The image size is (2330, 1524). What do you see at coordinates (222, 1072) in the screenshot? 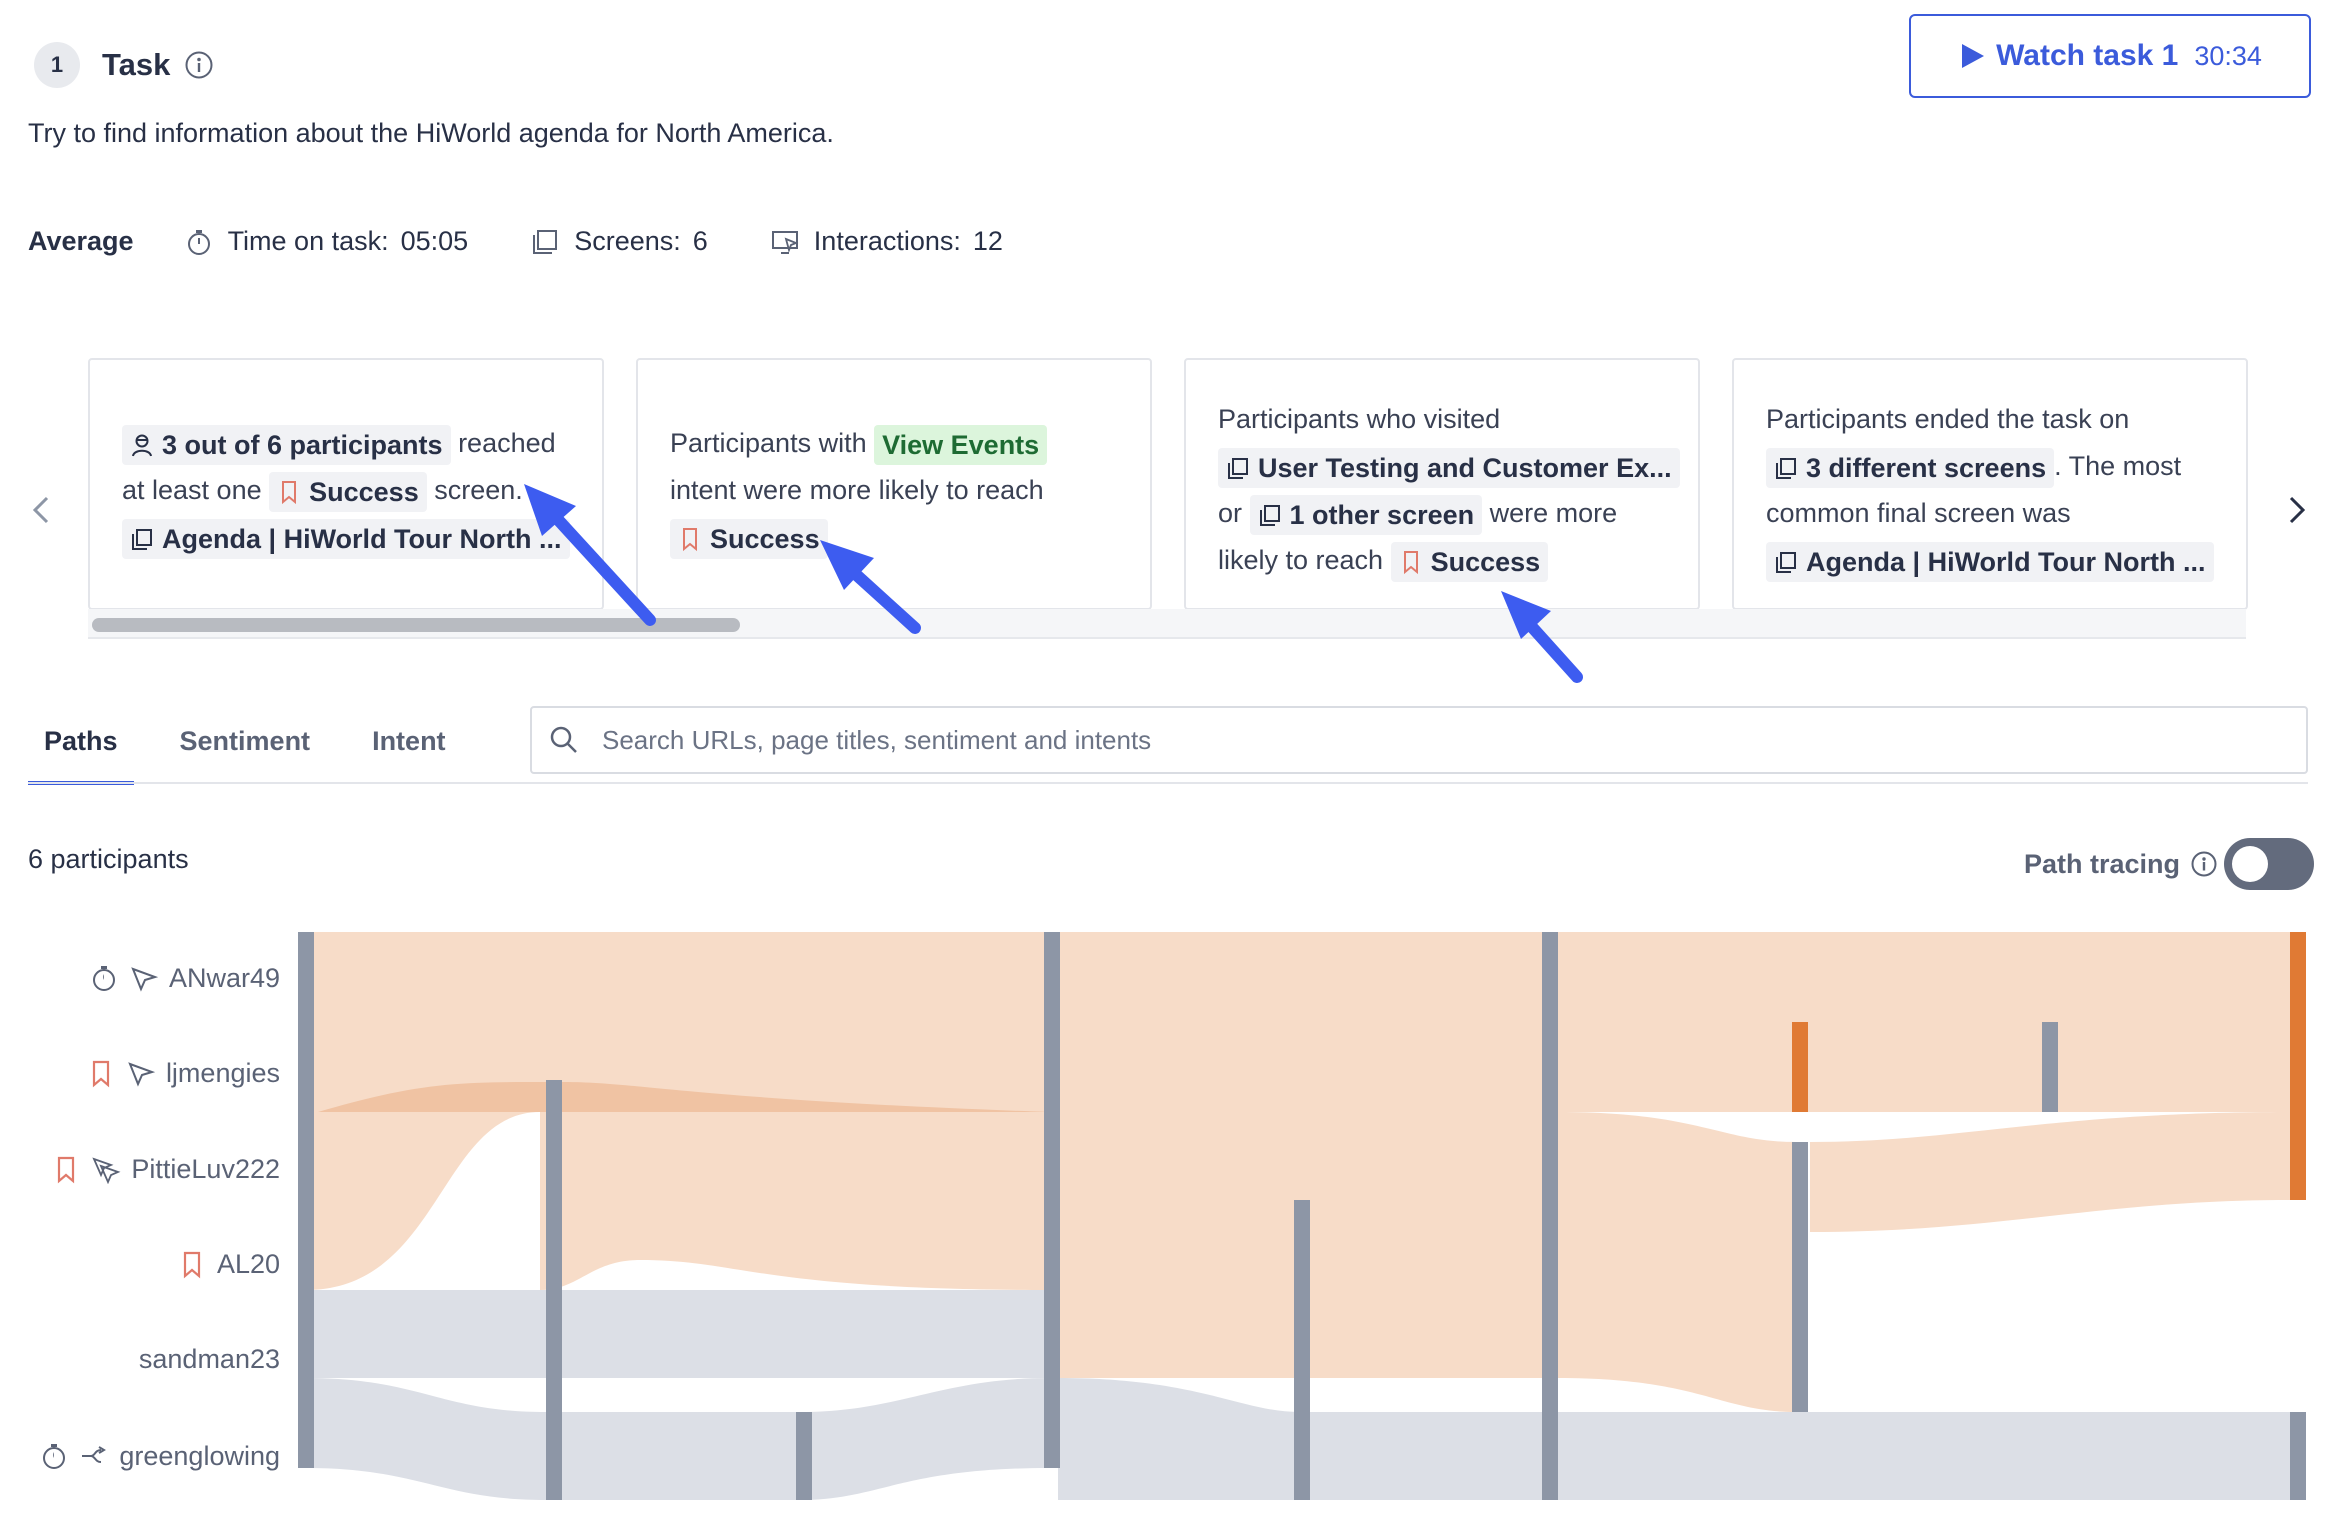
I see `participant-name: ljmengies` at bounding box center [222, 1072].